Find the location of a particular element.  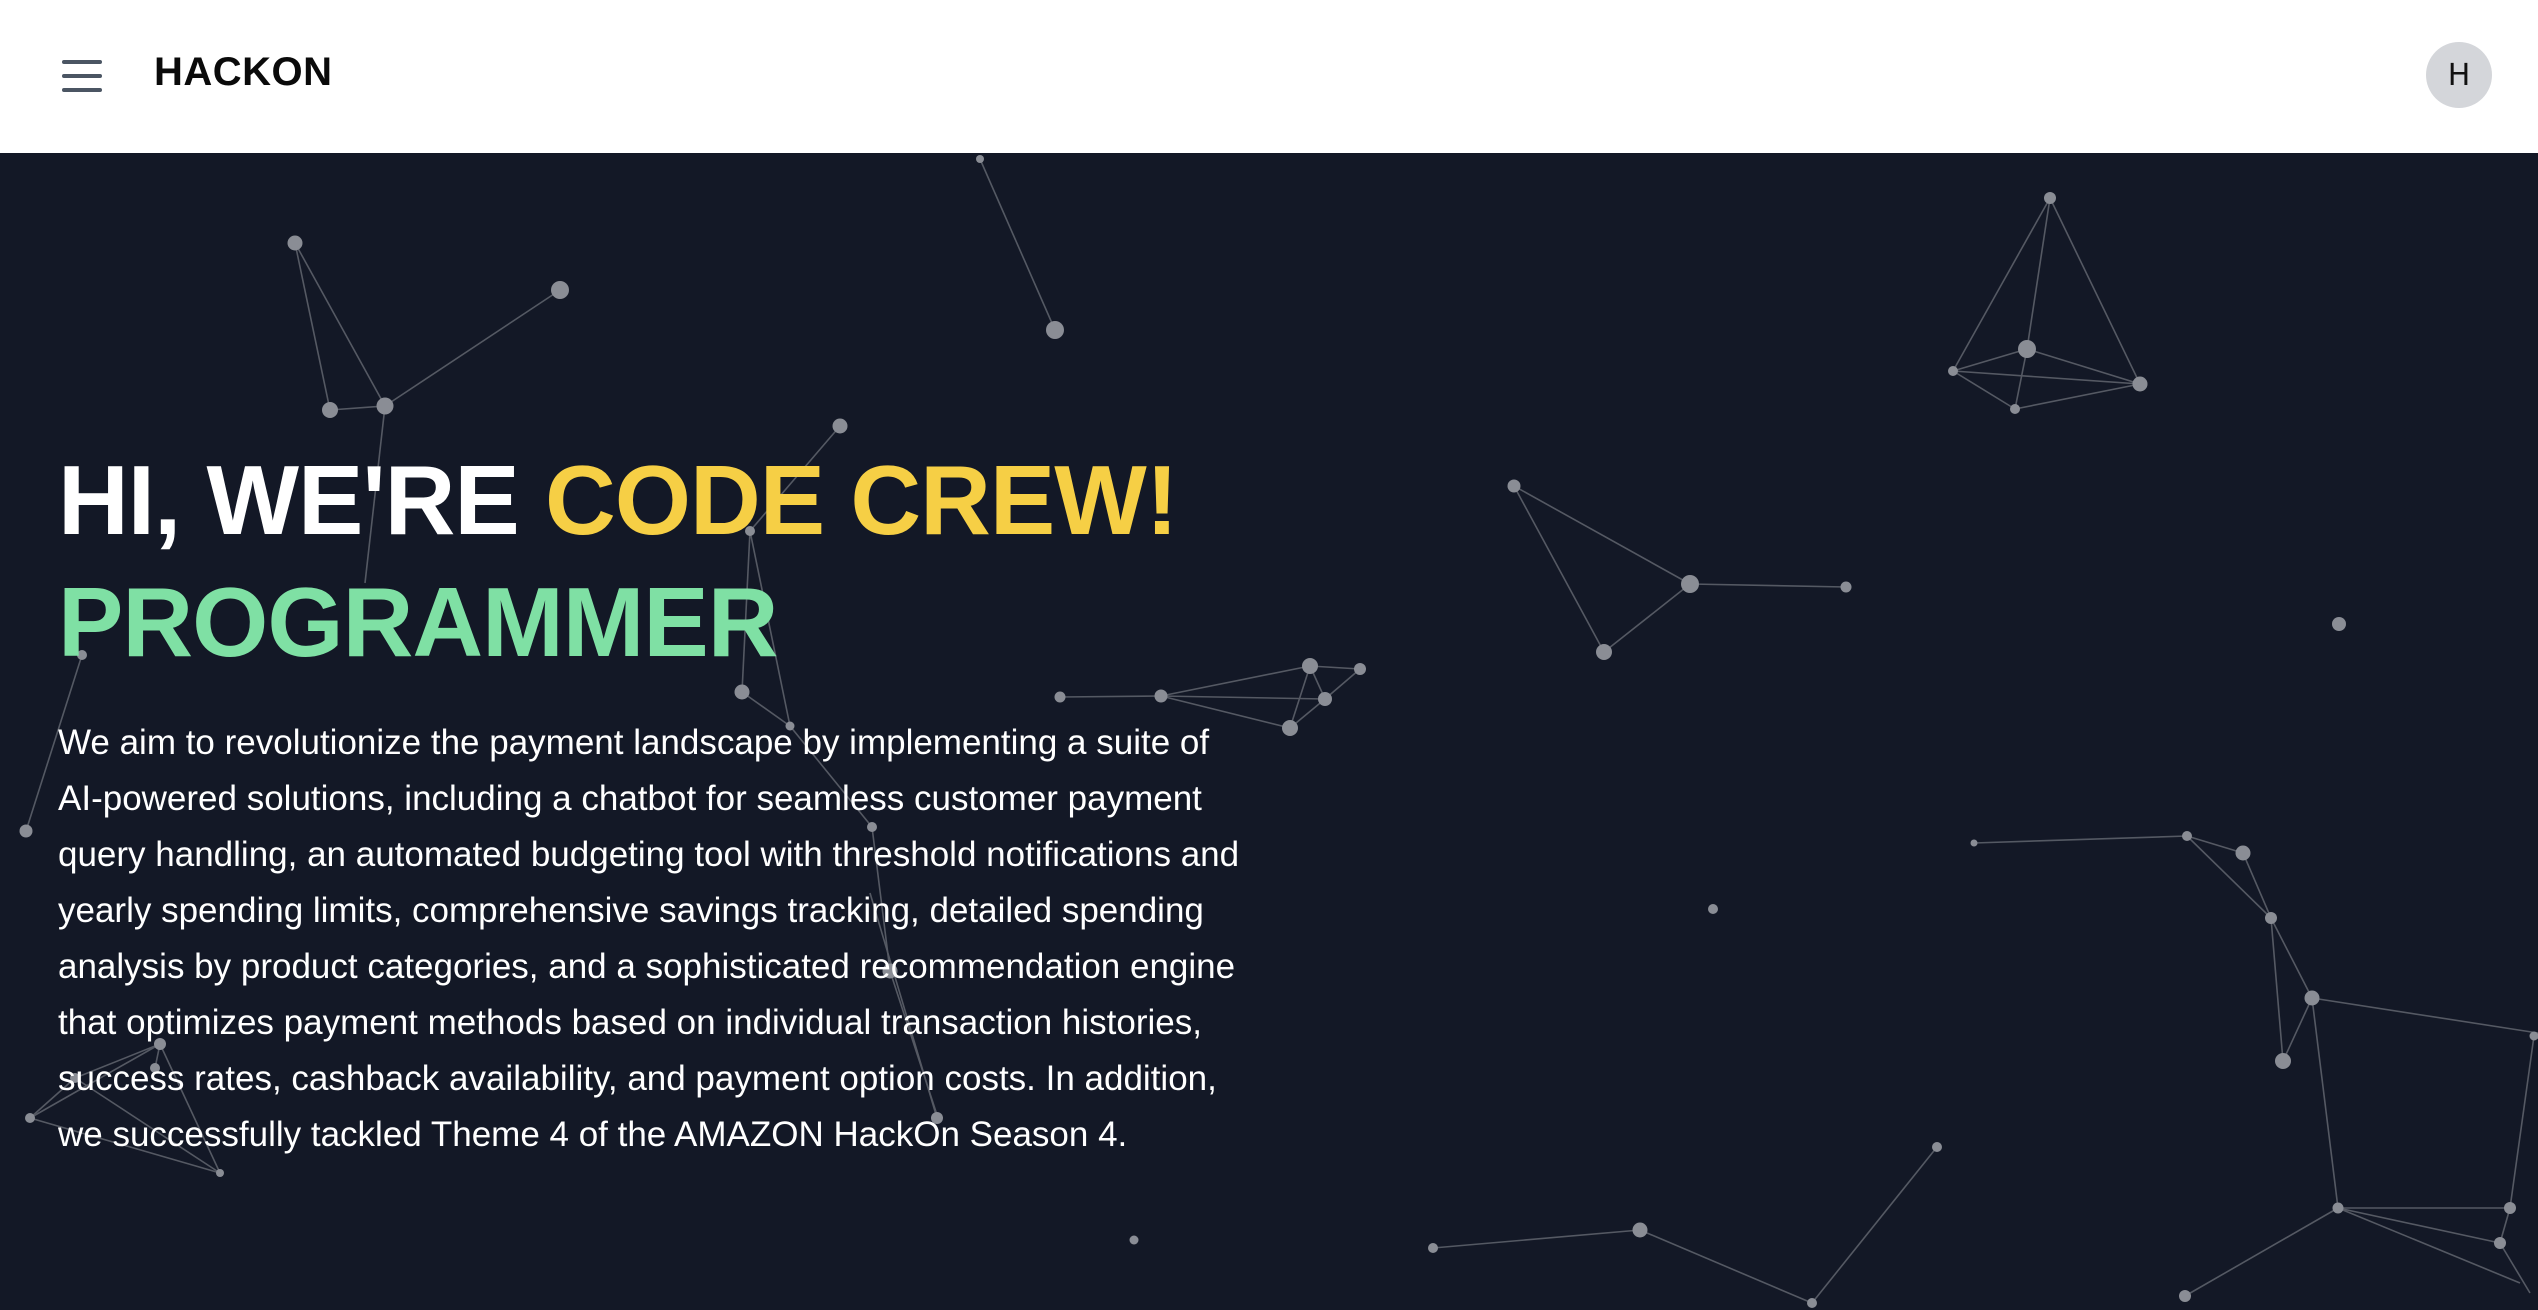

hamburger-menu-icon is located at coordinates (82, 76).